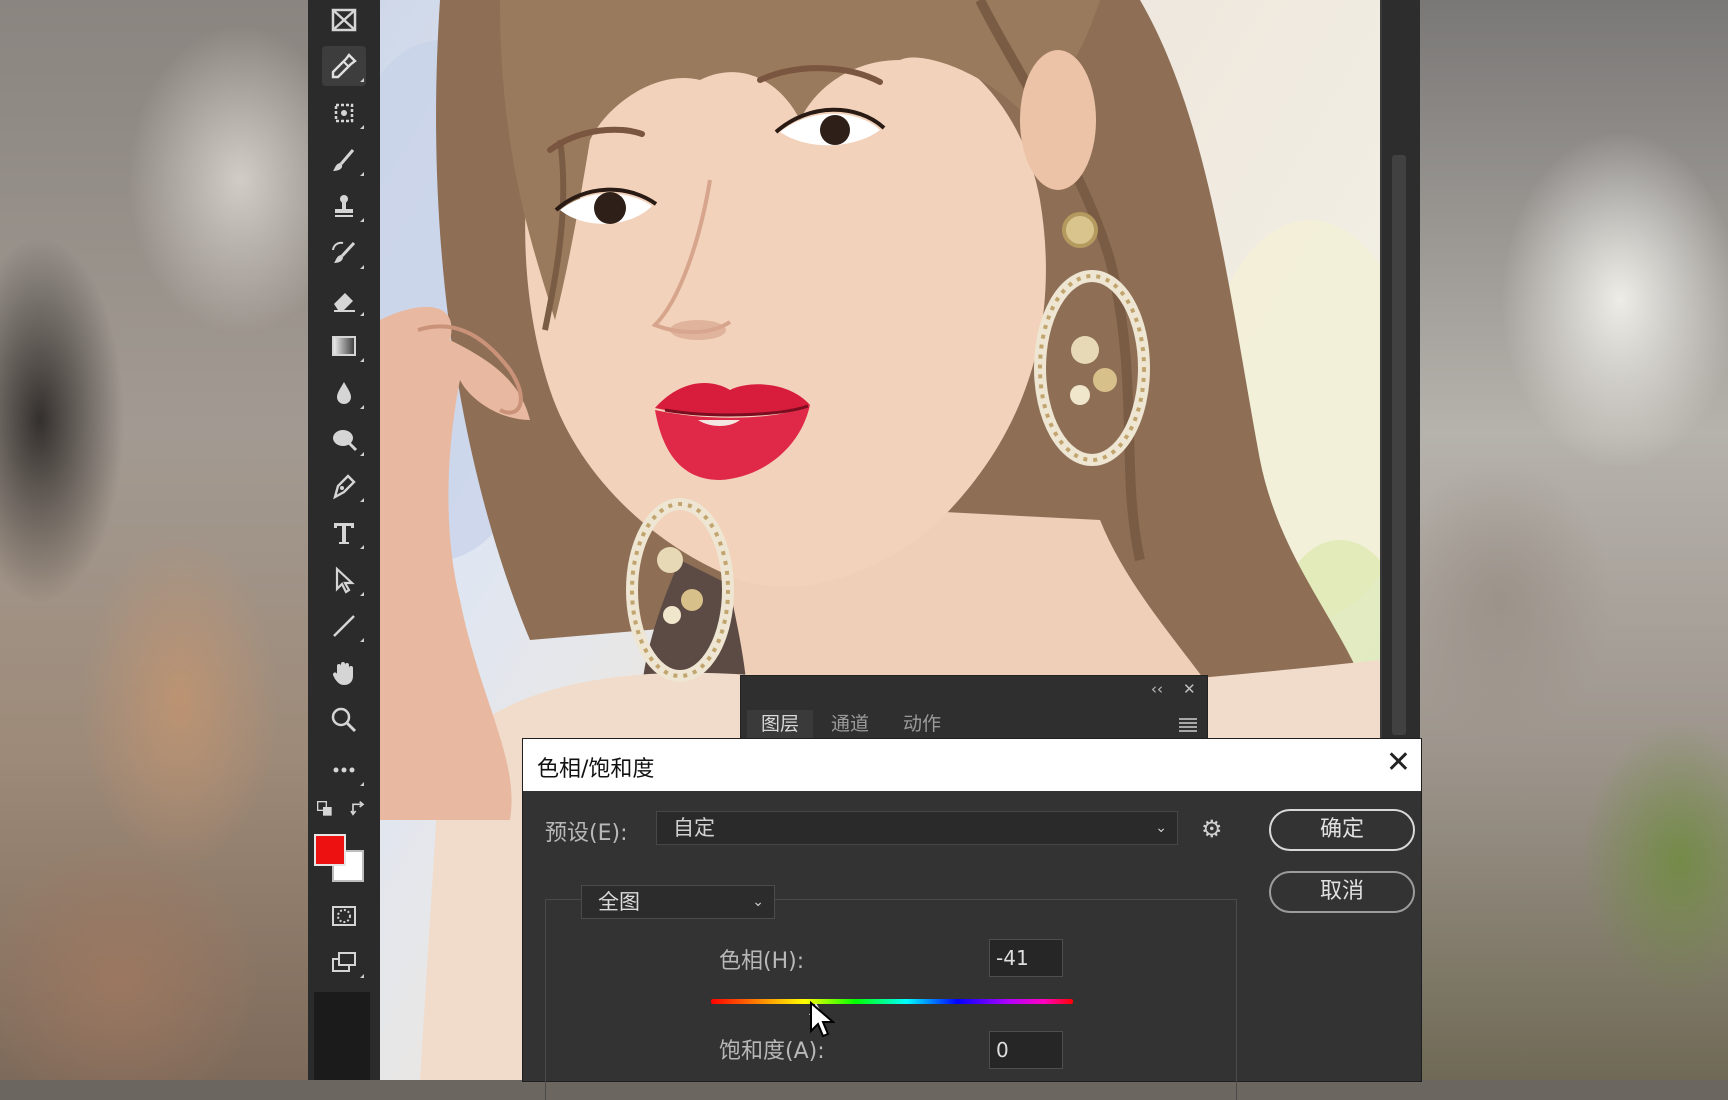  I want to click on hue-label: 色相(H):, so click(762, 961).